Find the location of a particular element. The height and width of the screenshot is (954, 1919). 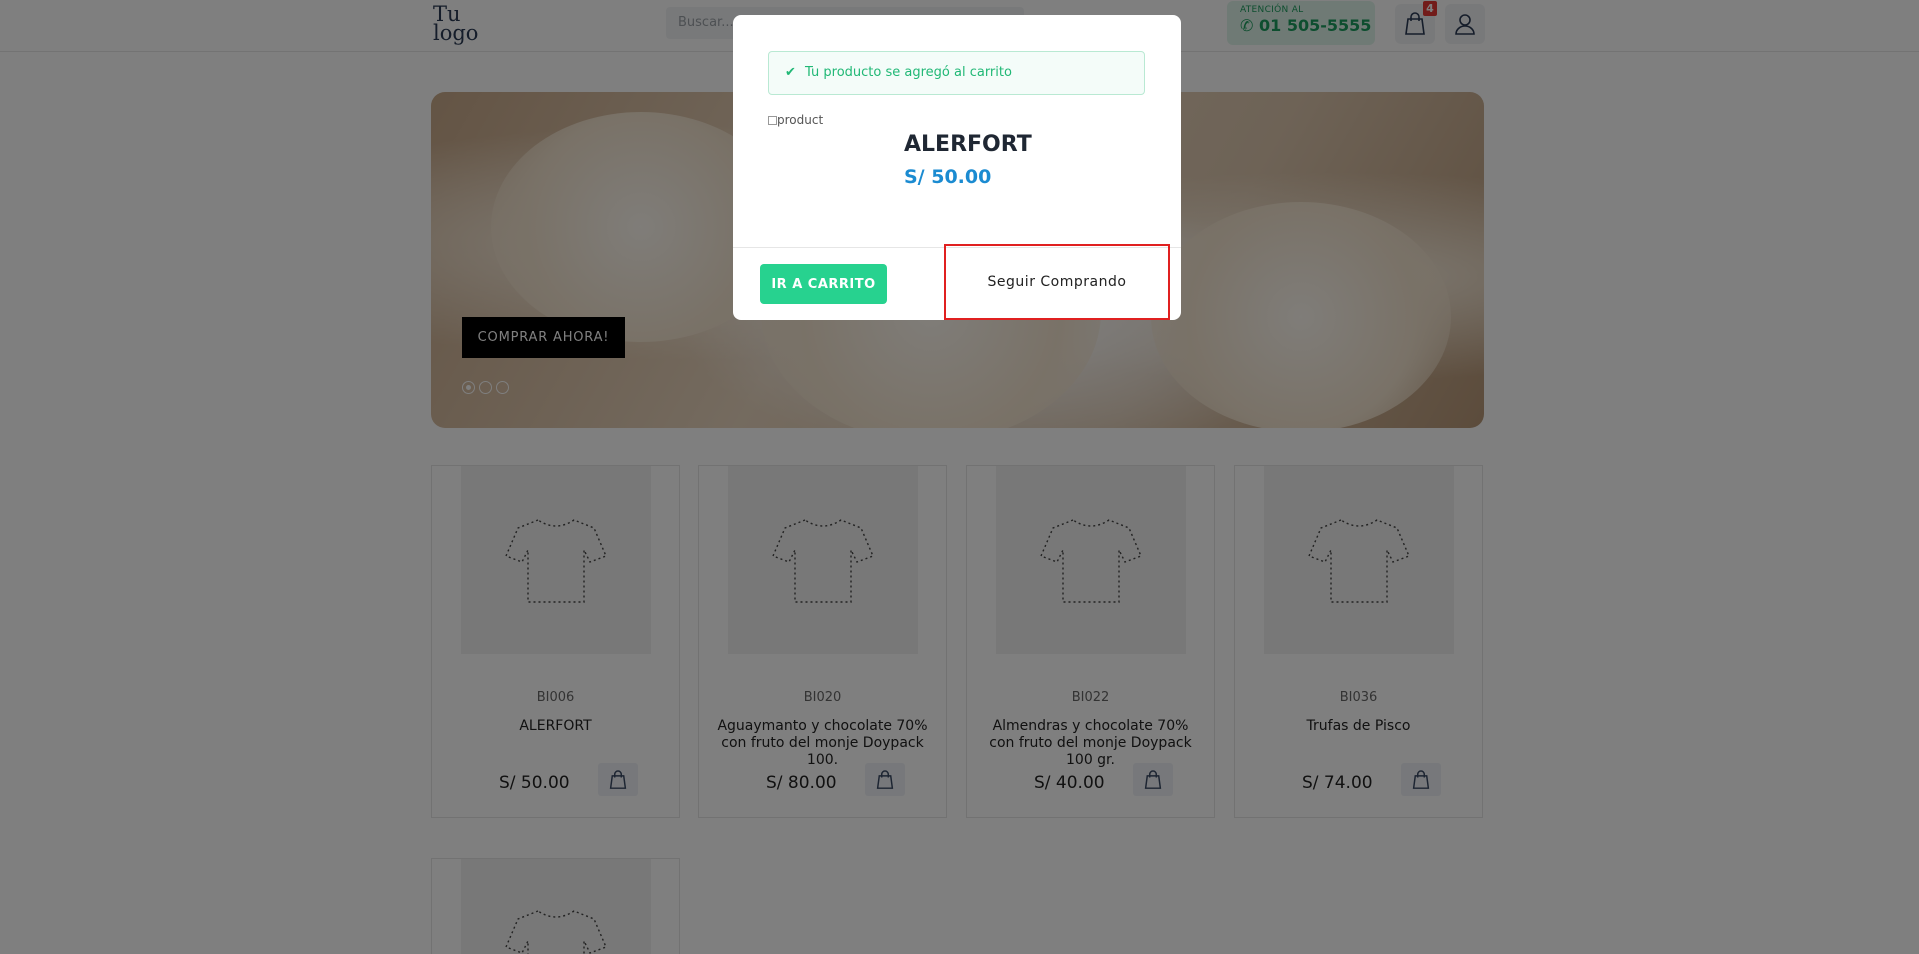

success-message: Tu producto se agregó al carrito is located at coordinates (908, 72).